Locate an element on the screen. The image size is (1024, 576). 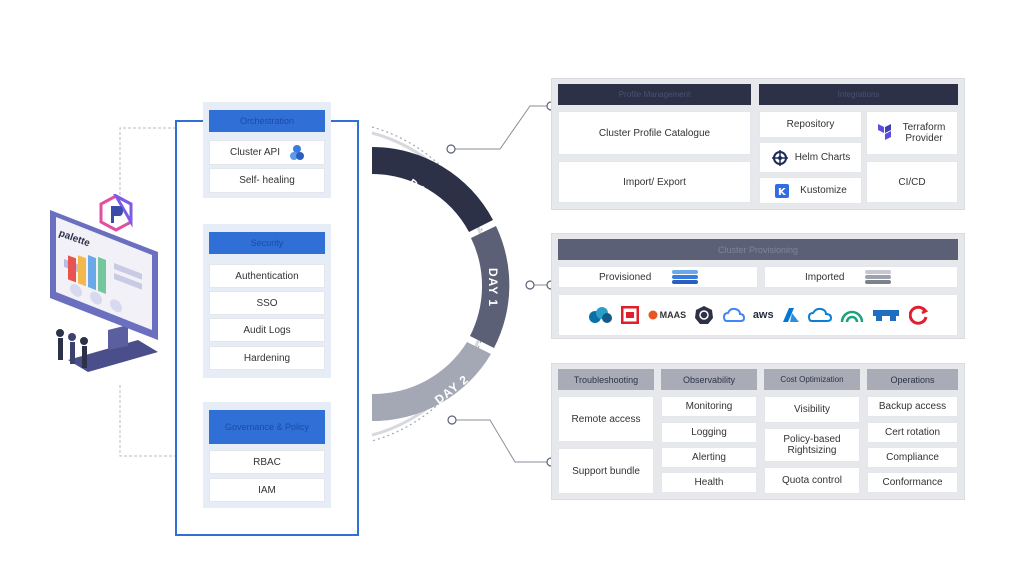
openshift-icon is located at coordinates (630, 315).